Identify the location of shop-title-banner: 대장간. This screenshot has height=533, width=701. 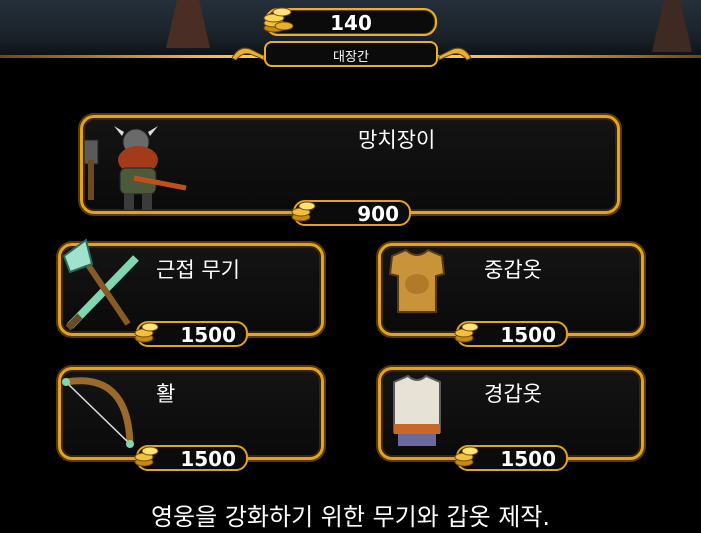
(351, 54).